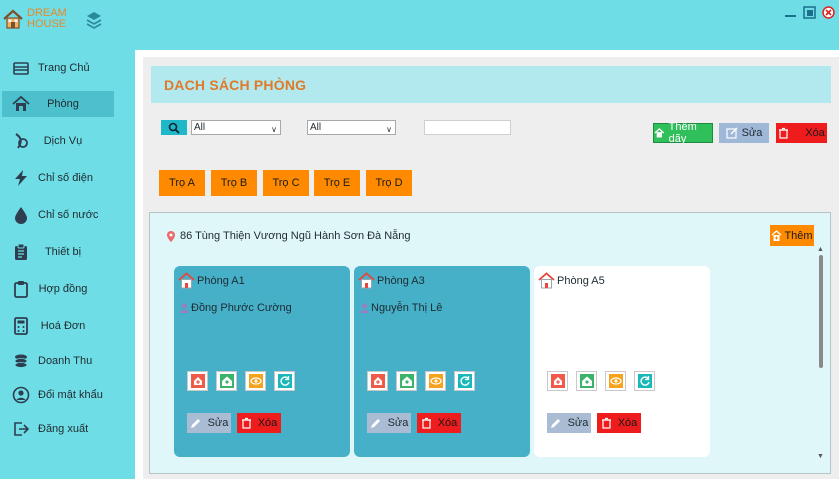 This screenshot has width=839, height=479. I want to click on block-tab-b: Trọ B, so click(234, 183).